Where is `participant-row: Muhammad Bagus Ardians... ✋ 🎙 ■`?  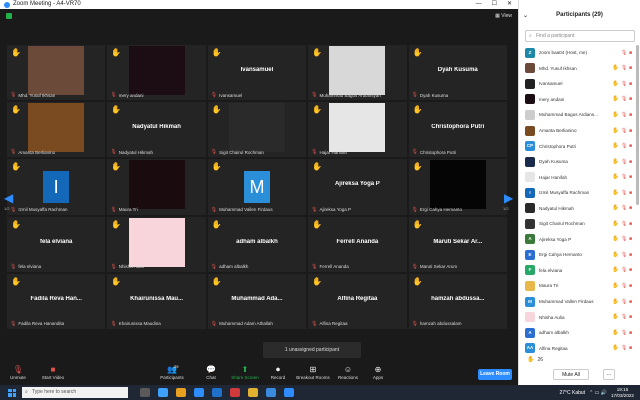
participant-row: Muhammad Bagus Ardians... ✋ 🎙 ■ is located at coordinates (581, 115).